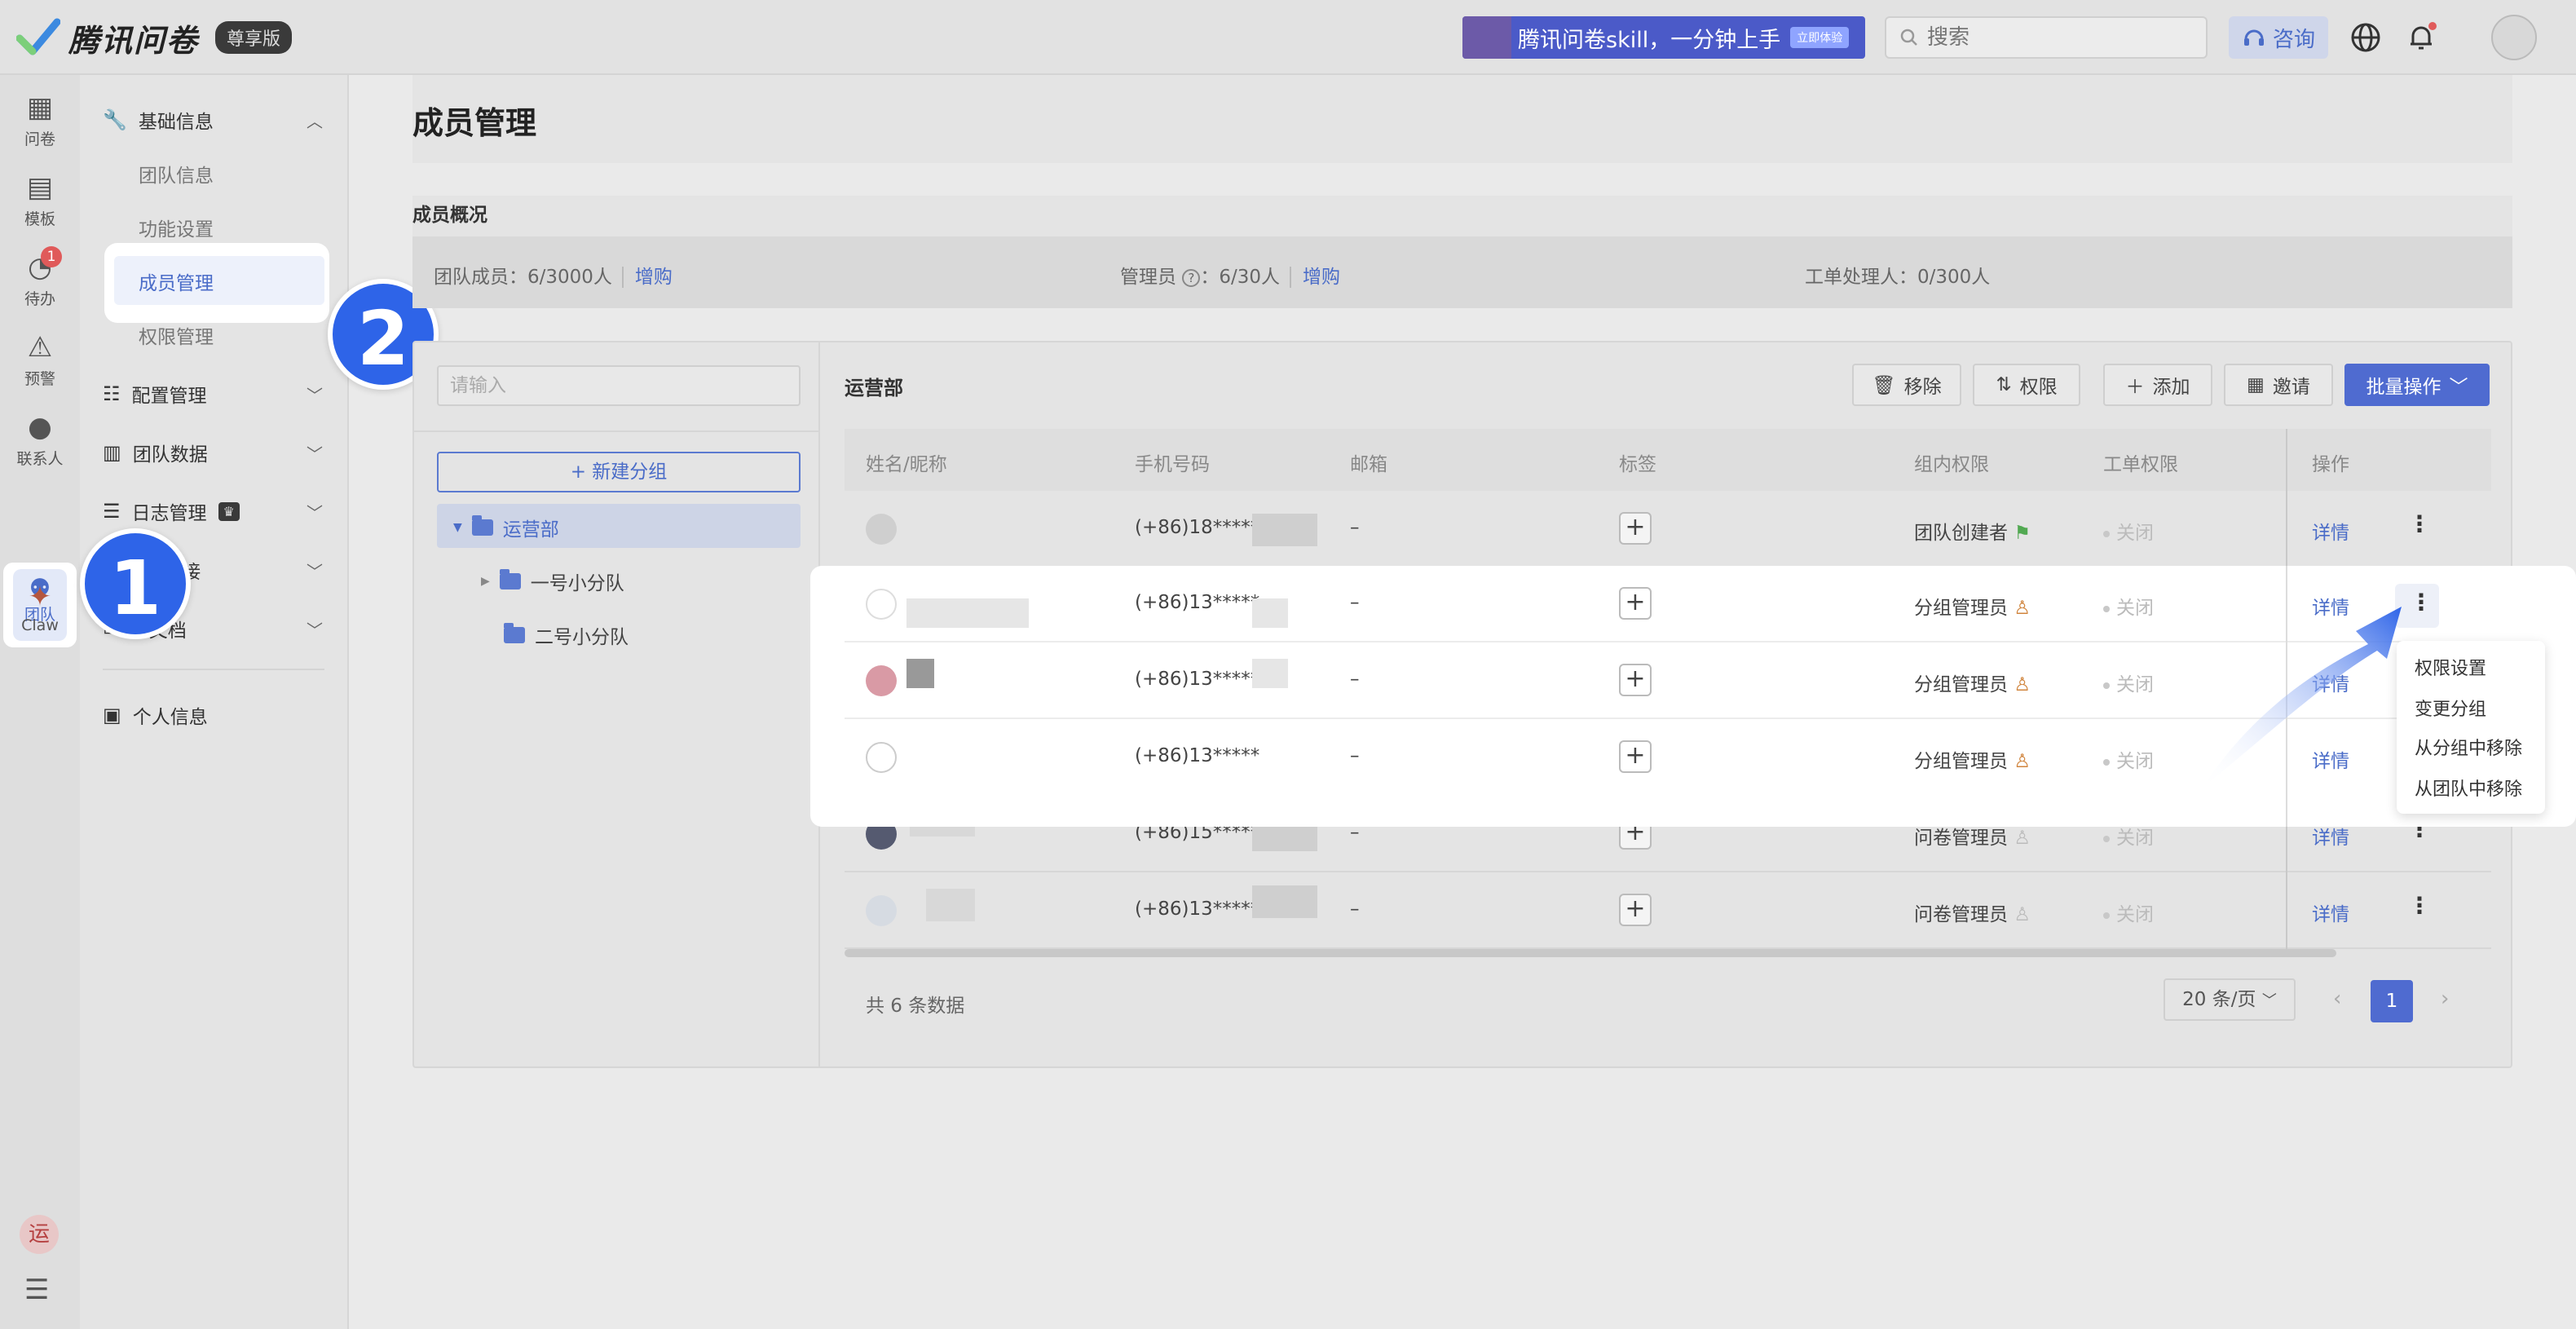 The width and height of the screenshot is (2576, 1329). Describe the element at coordinates (315, 121) in the screenshot. I see `chevron-up-icon: ︿` at that location.